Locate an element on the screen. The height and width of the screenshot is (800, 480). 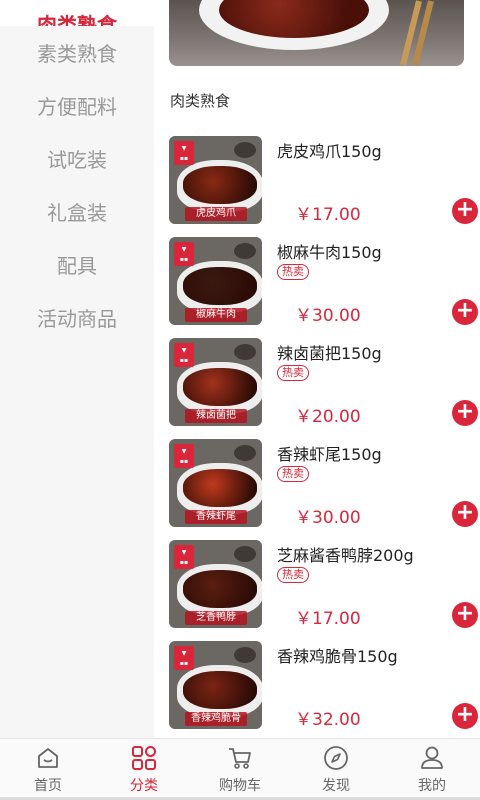
product-price: ￥20.00 is located at coordinates (328, 417).